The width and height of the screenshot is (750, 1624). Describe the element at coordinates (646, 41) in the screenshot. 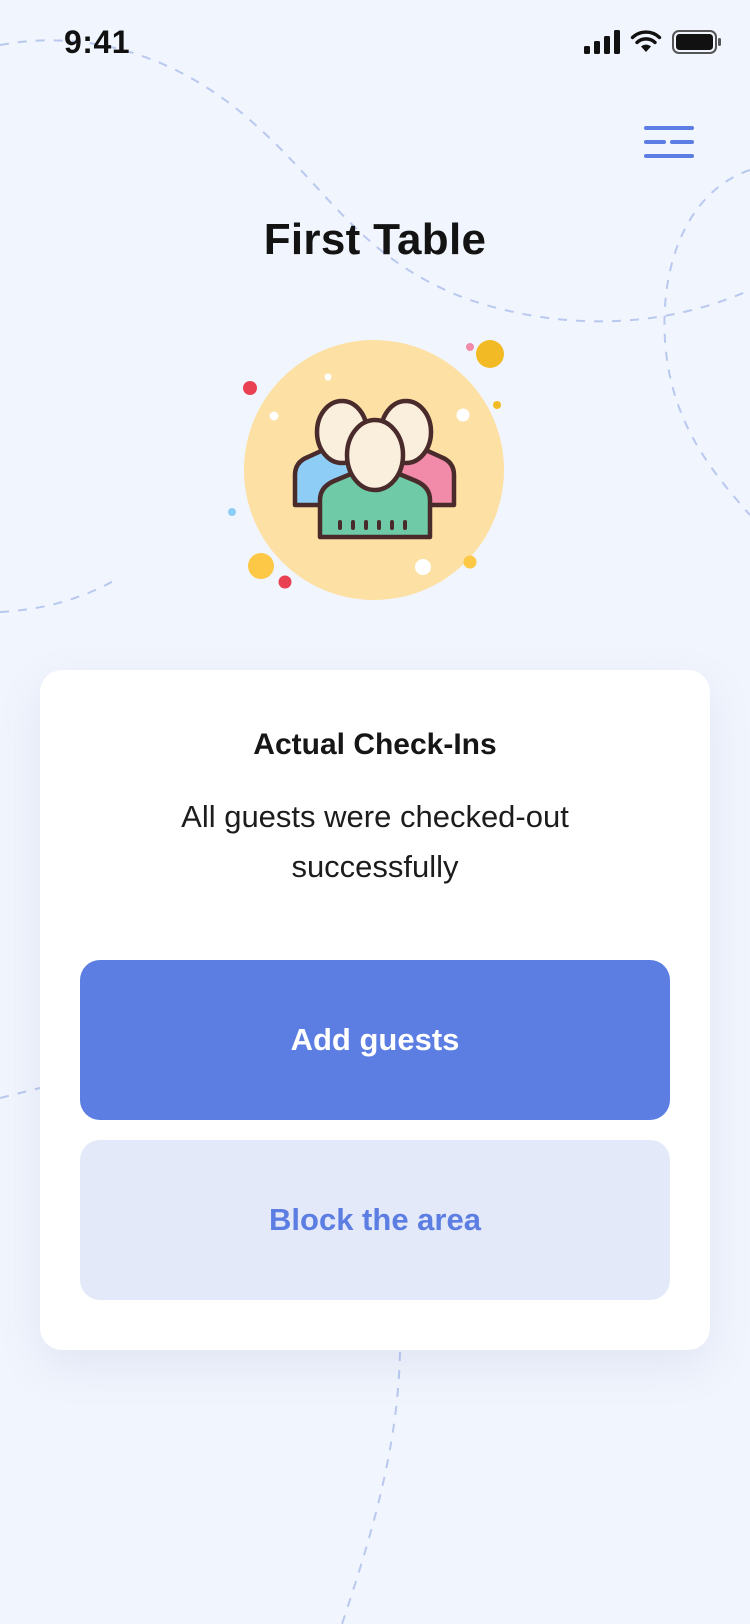

I see `wifi-icon` at that location.